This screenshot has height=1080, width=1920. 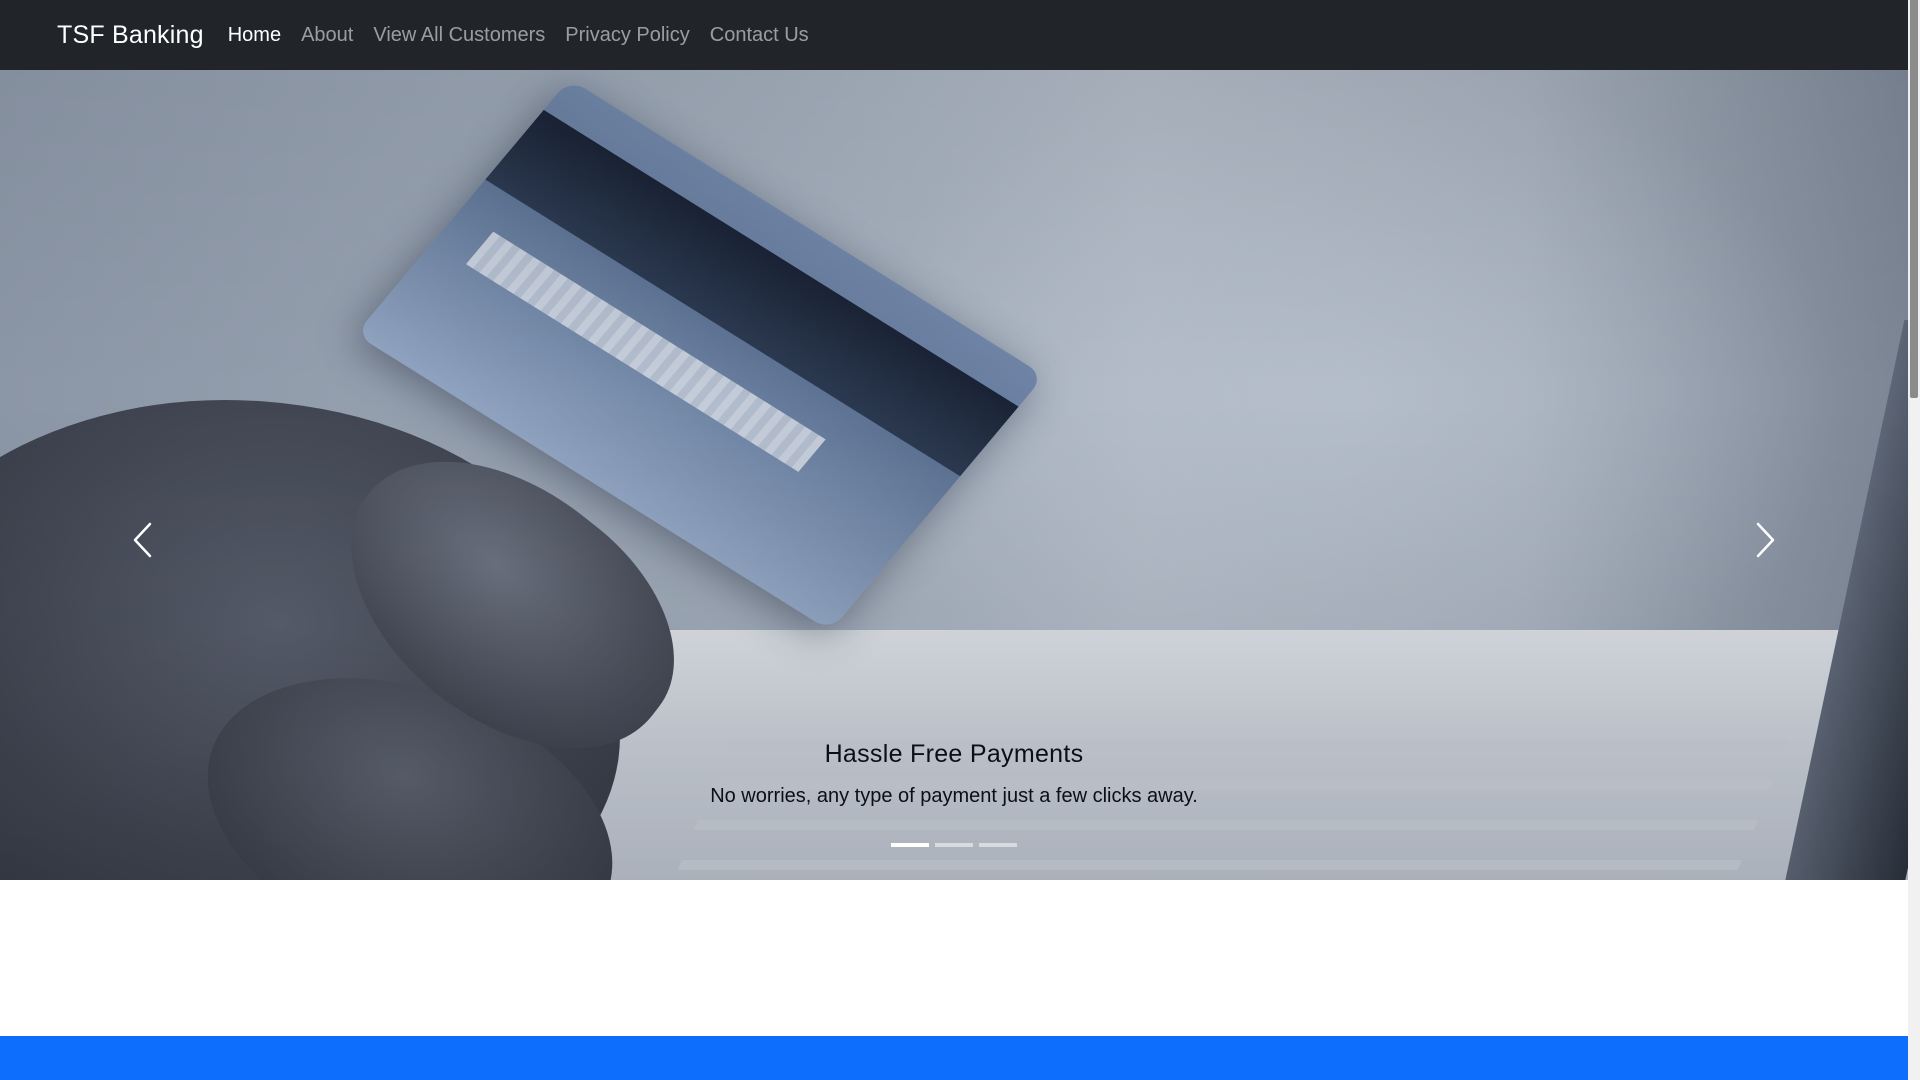 I want to click on blue-section-band, so click(x=954, y=1058).